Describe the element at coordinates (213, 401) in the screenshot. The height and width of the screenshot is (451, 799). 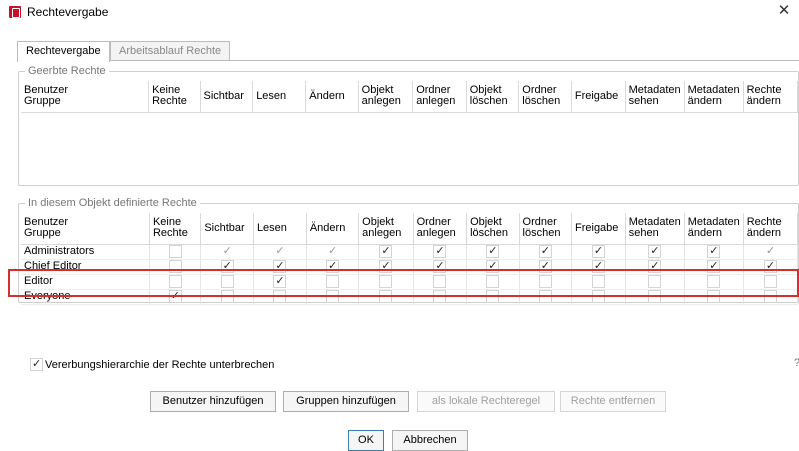
I see `add-user-button: Benutzer hinzufügen` at that location.